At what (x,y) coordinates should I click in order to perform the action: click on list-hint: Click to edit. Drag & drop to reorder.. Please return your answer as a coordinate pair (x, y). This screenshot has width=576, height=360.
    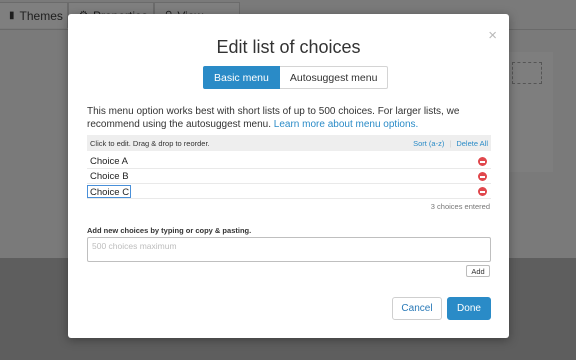
    Looking at the image, I should click on (150, 143).